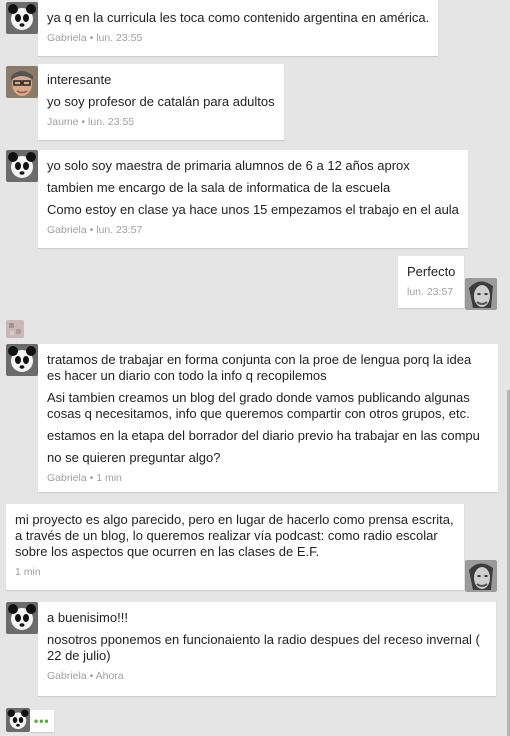 The height and width of the screenshot is (736, 510). I want to click on message-bubble: Perfecto lun. 23:57, so click(431, 282).